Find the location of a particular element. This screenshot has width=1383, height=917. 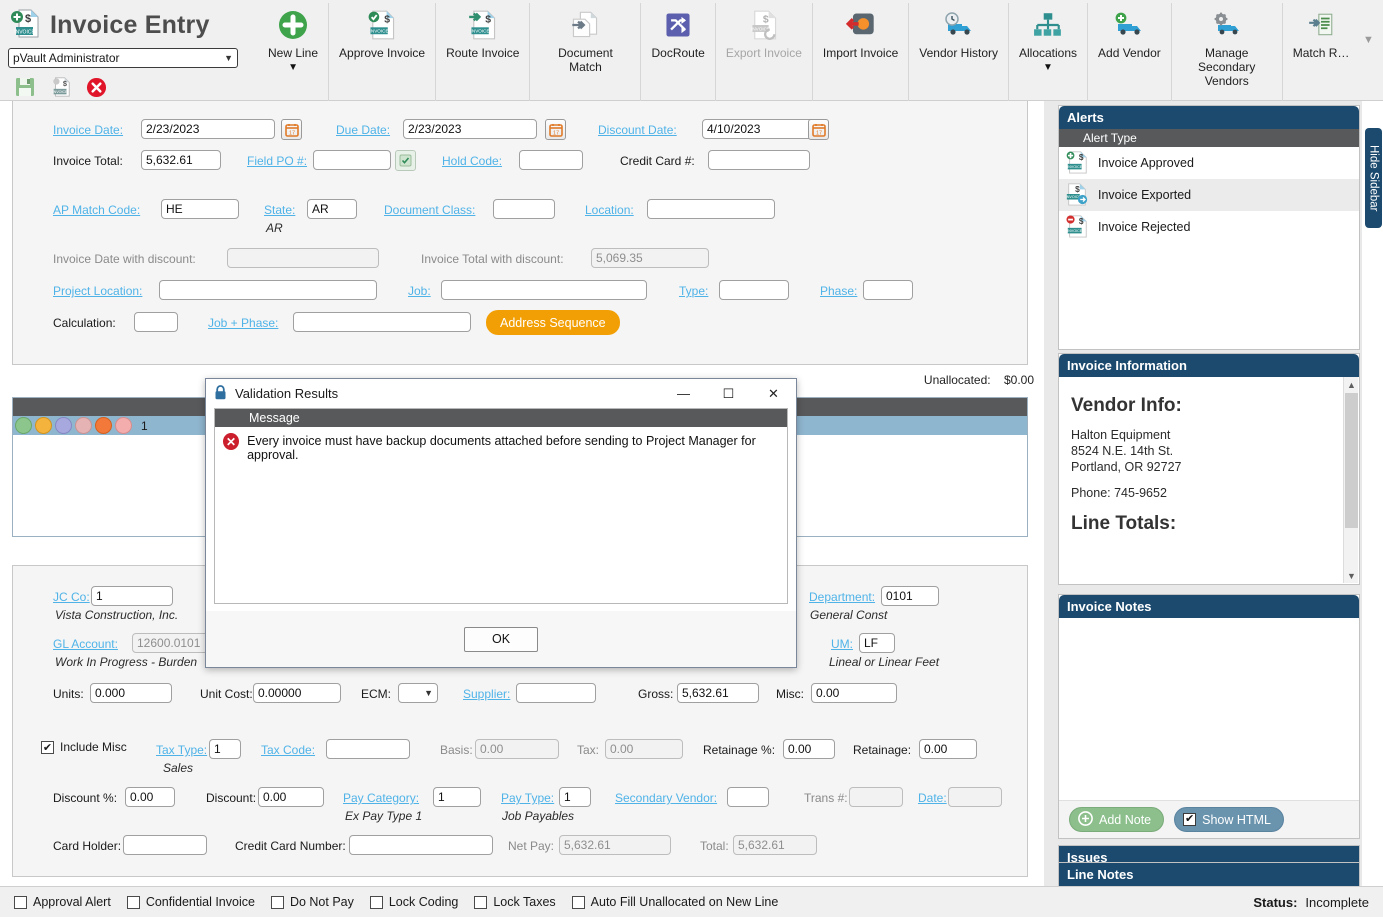

dialog-column-header: Message is located at coordinates (501, 418).